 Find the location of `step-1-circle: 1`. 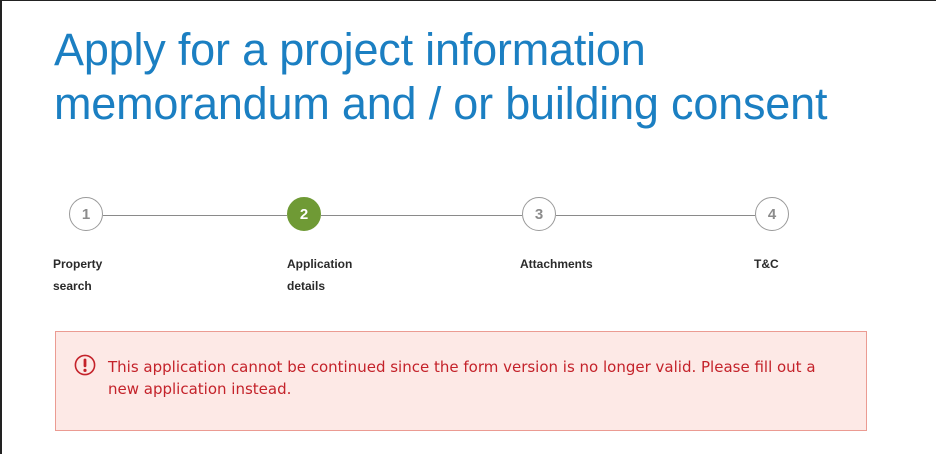

step-1-circle: 1 is located at coordinates (86, 214).